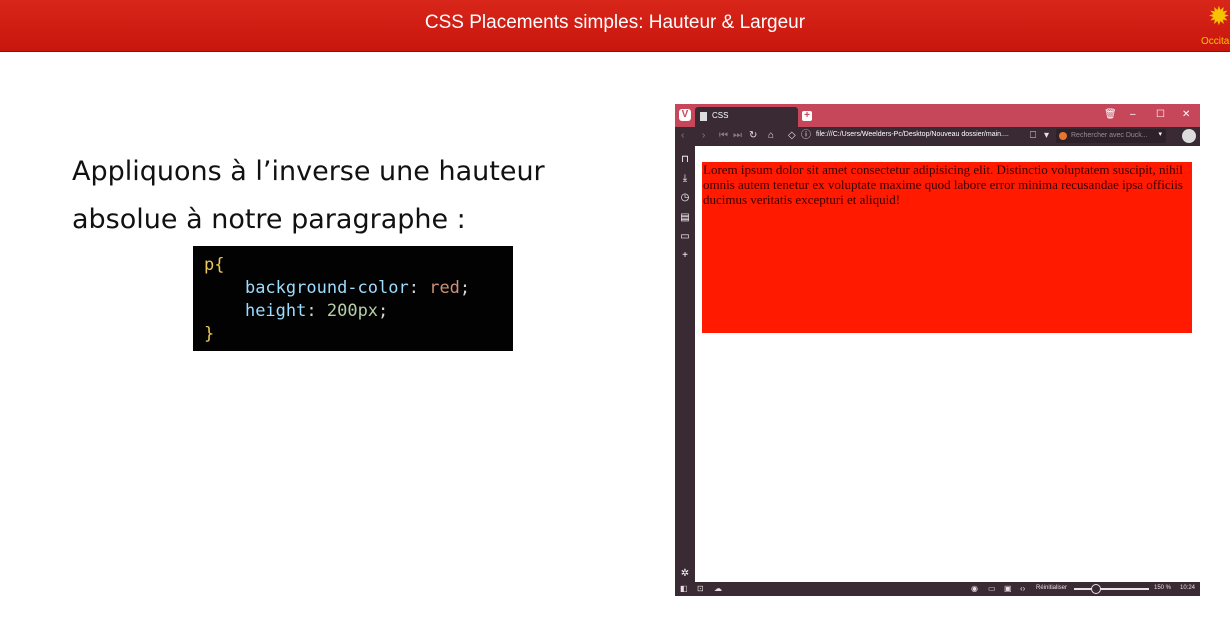 This screenshot has width=1230, height=620. What do you see at coordinates (444, 288) in the screenshot?
I see `code-value-1: red` at bounding box center [444, 288].